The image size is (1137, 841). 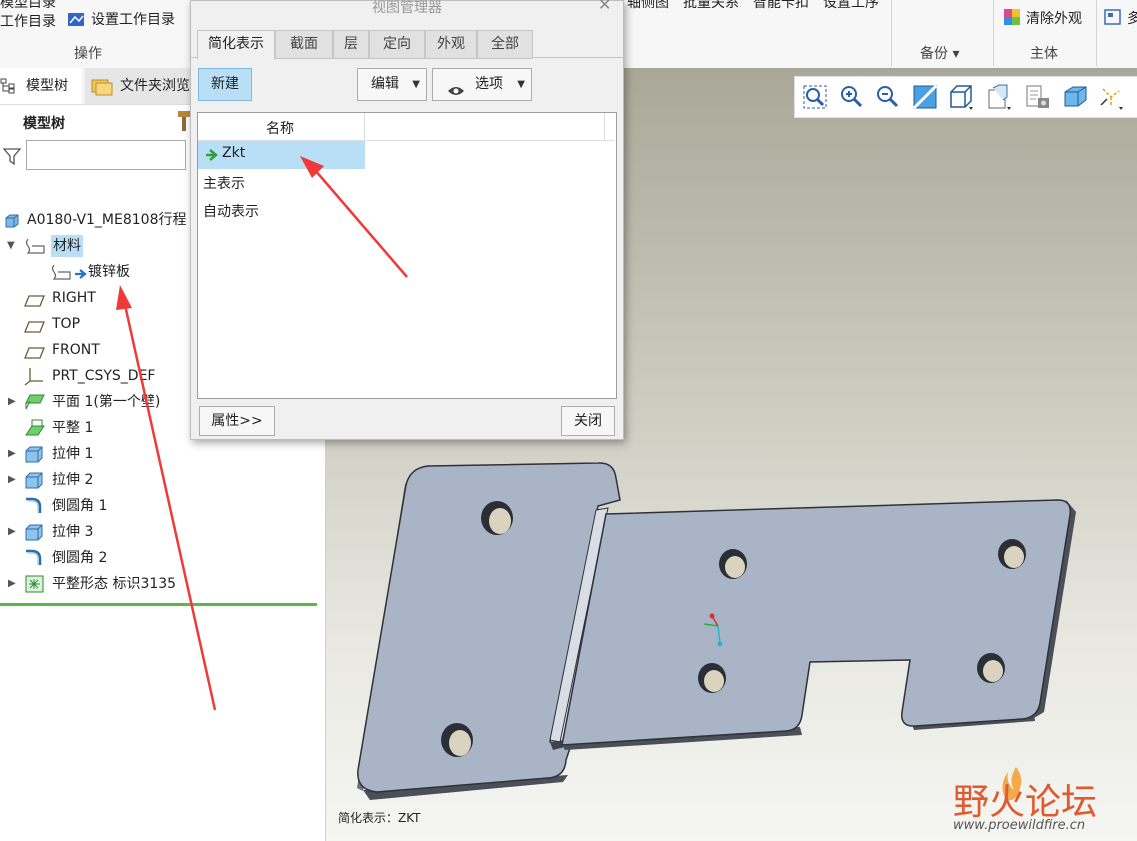 I want to click on list-item-zkt: Zkt, so click(x=281, y=155).